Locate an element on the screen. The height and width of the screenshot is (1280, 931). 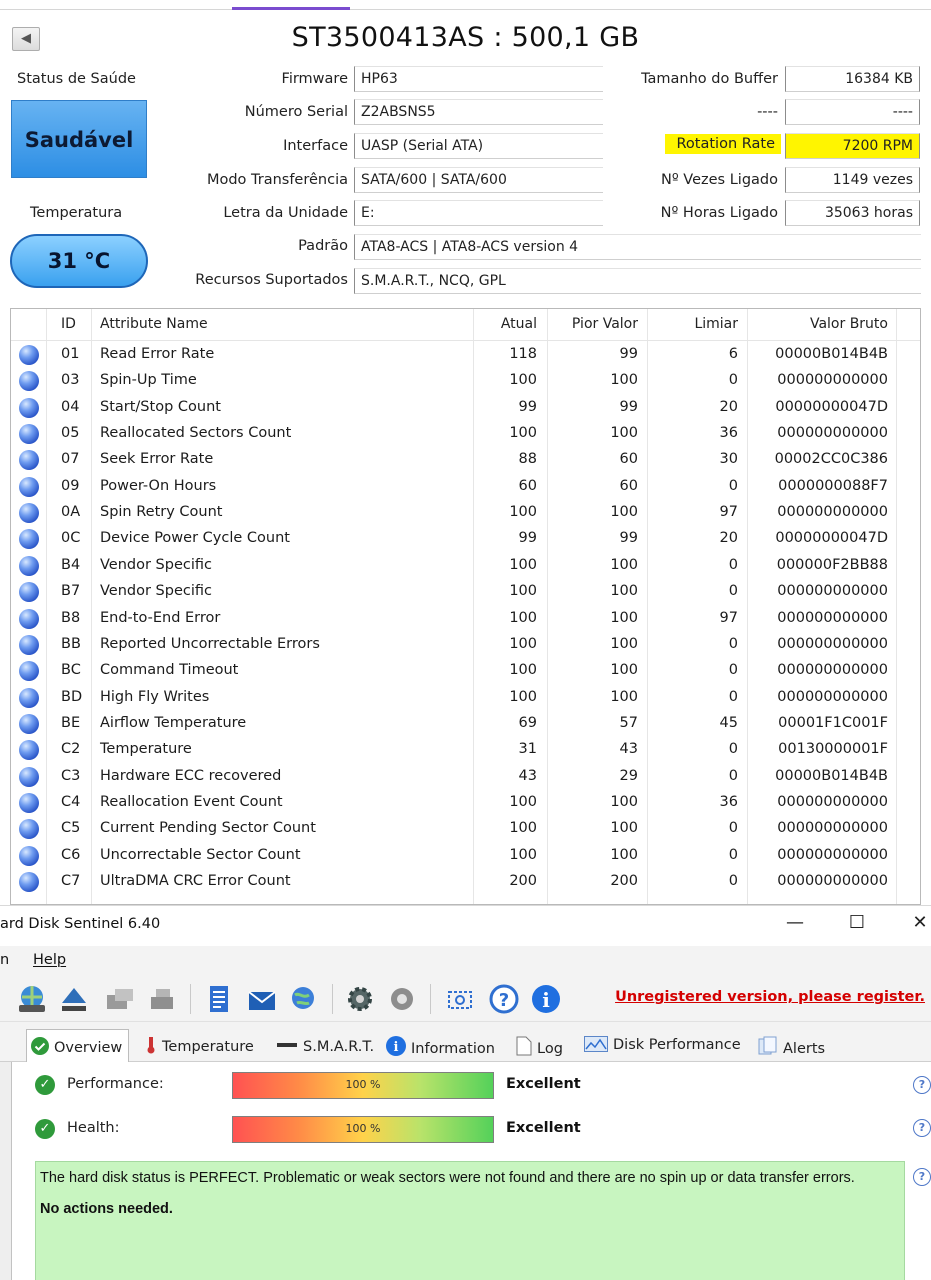
attribute-name: End-to-End Error is located at coordinates (160, 617).